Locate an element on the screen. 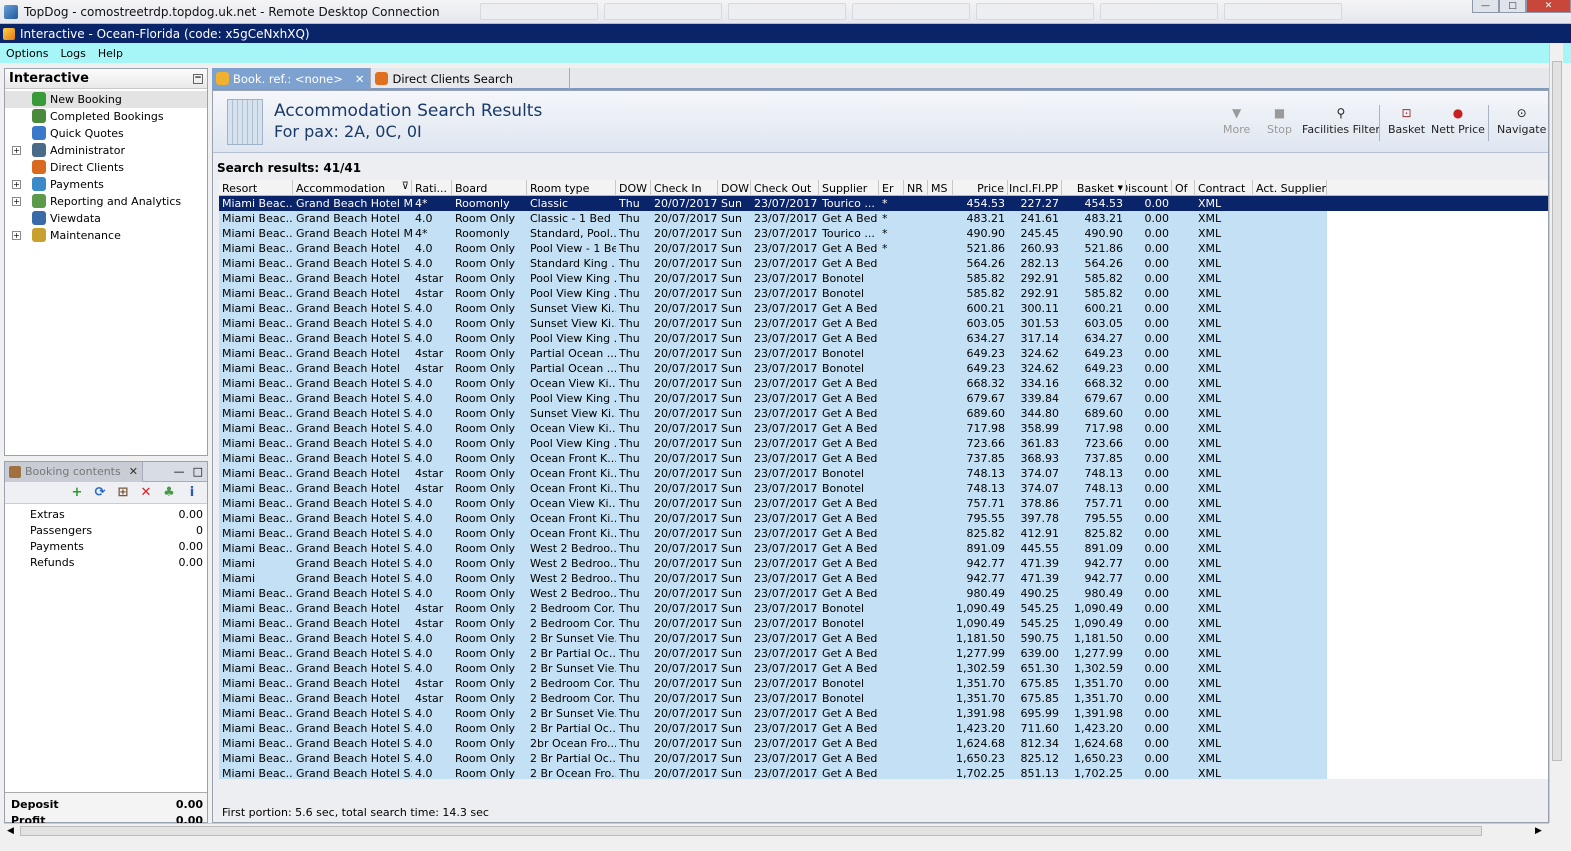  column-header: Contract is located at coordinates (1224, 188).